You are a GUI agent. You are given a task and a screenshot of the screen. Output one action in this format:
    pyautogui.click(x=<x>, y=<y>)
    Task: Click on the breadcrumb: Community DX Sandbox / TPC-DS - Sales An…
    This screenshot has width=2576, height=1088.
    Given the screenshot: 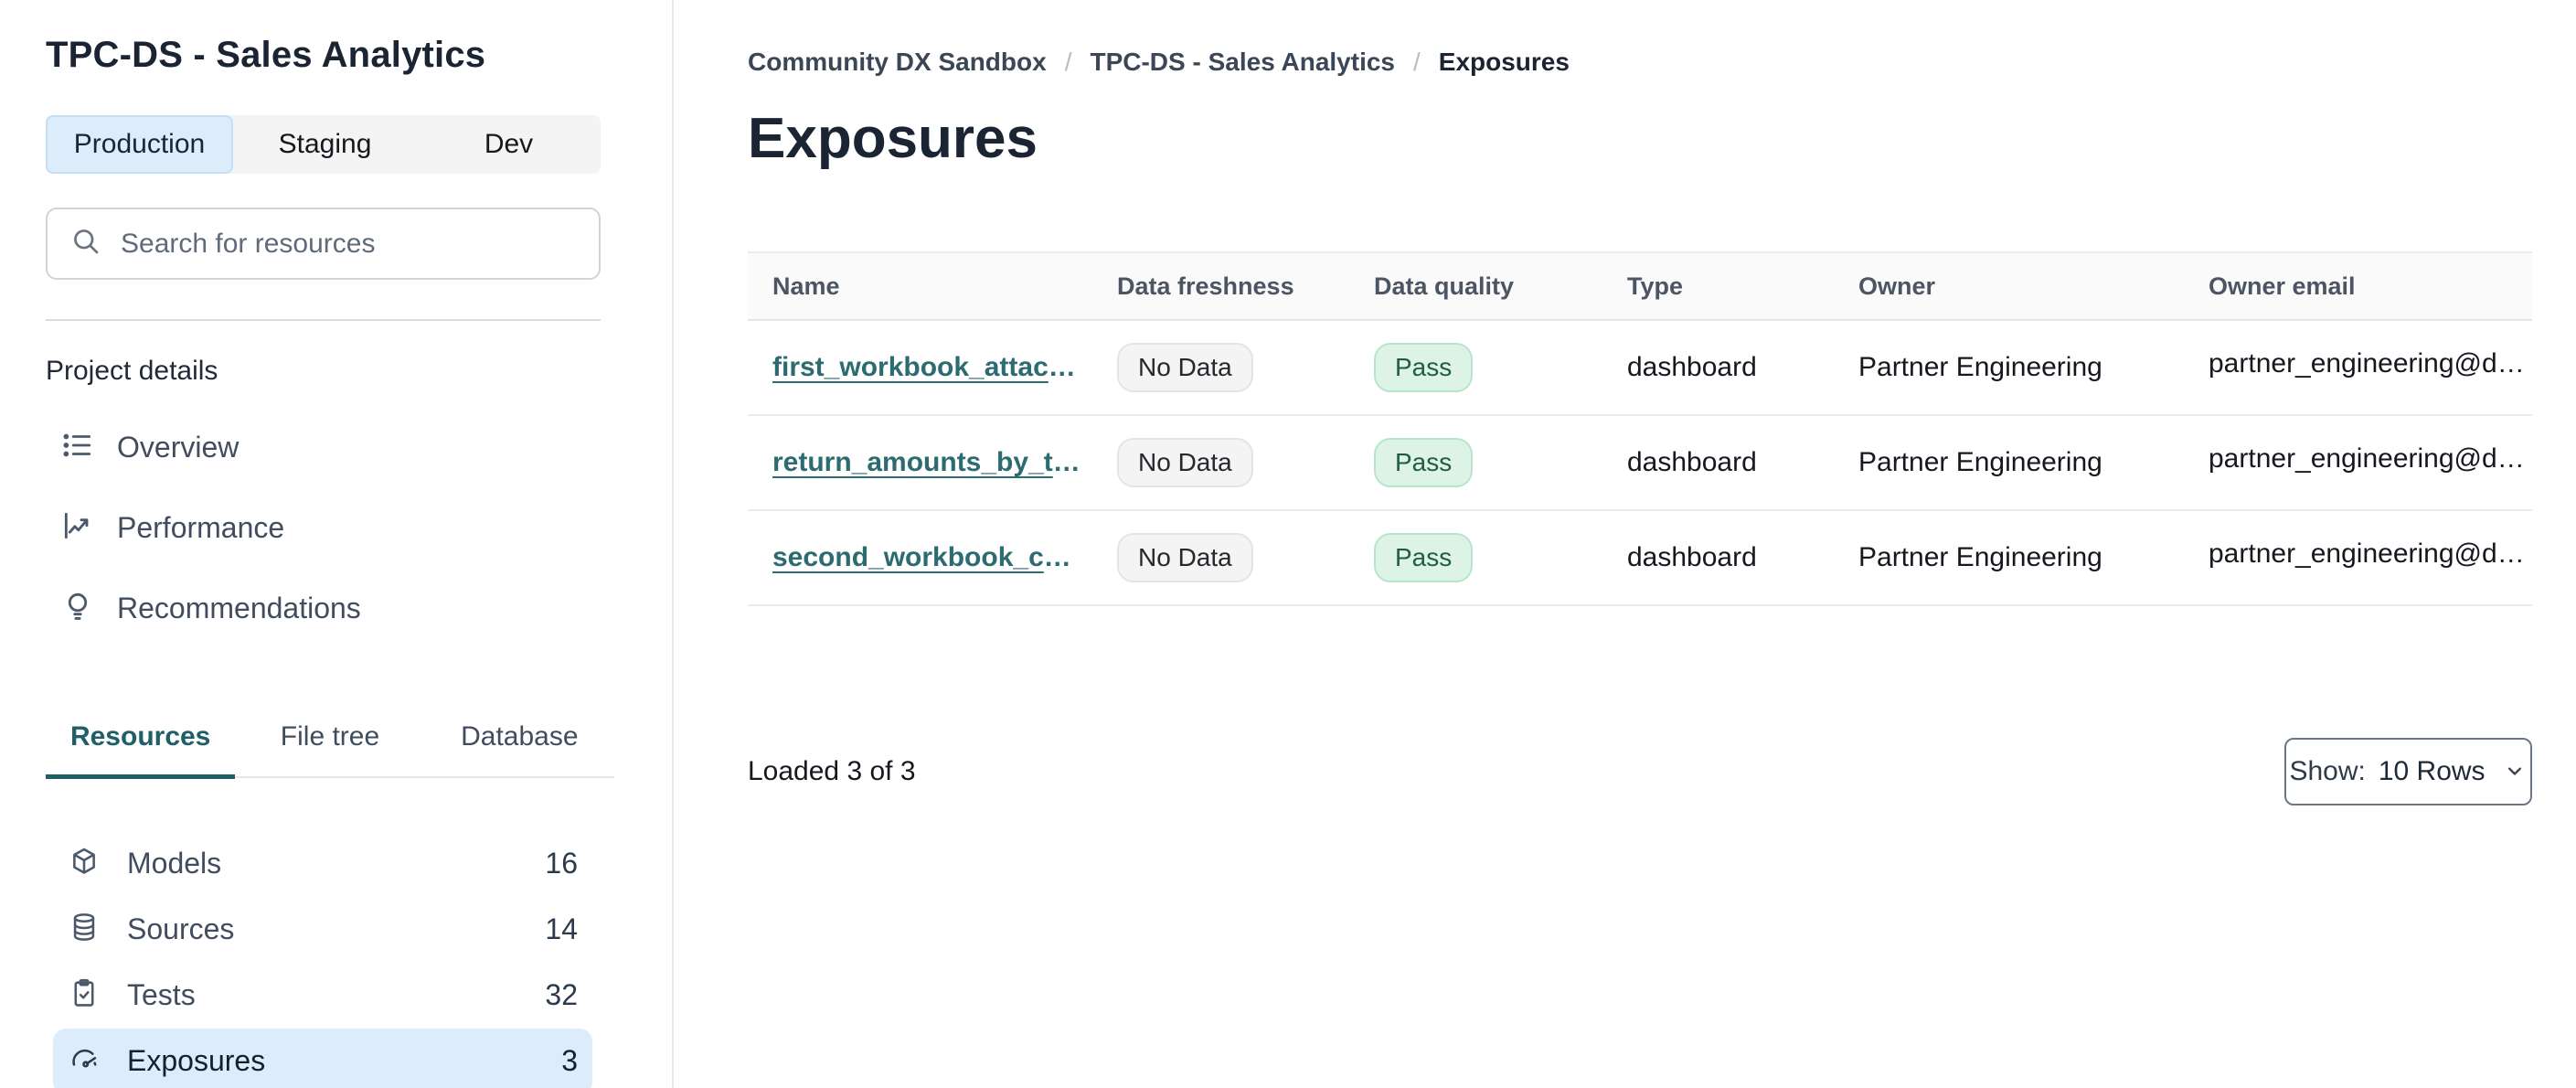 What is the action you would take?
    pyautogui.click(x=1640, y=62)
    